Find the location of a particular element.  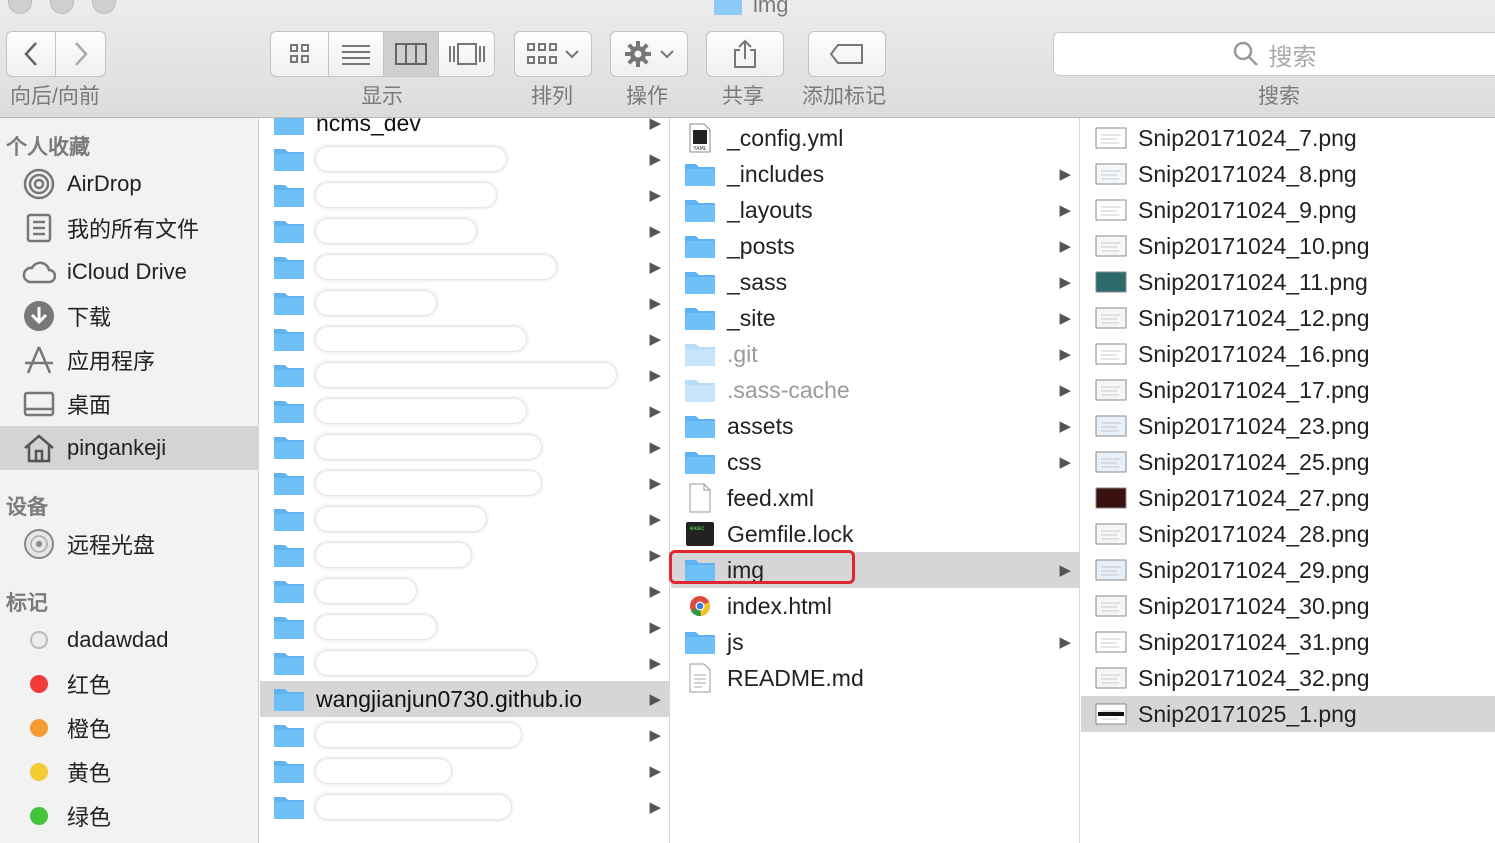

folder-row: assets ▶ is located at coordinates (875, 426).